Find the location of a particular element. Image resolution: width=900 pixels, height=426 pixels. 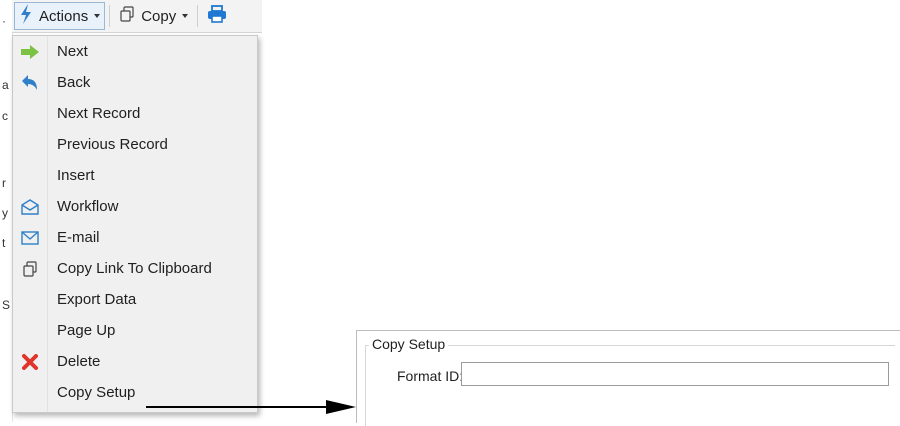

connector-arrow-head is located at coordinates (341, 407).